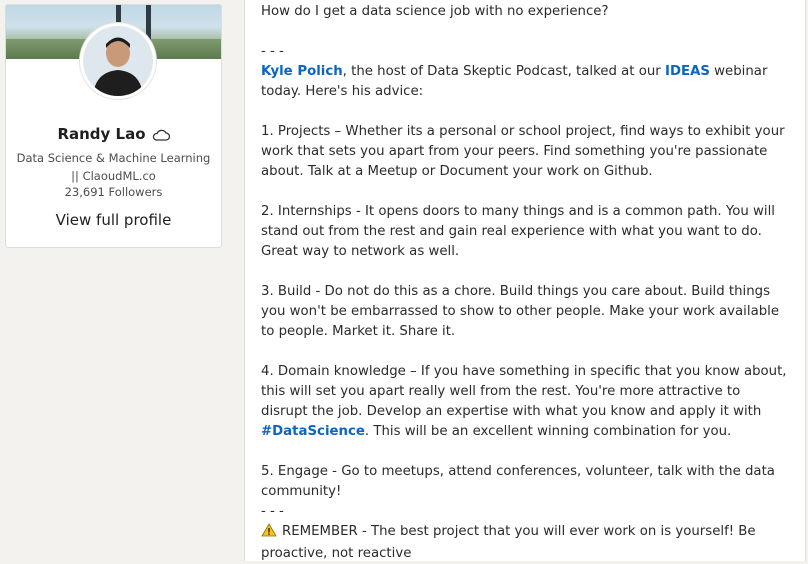 This screenshot has height=564, width=808. Describe the element at coordinates (118, 61) in the screenshot. I see `avatar` at that location.